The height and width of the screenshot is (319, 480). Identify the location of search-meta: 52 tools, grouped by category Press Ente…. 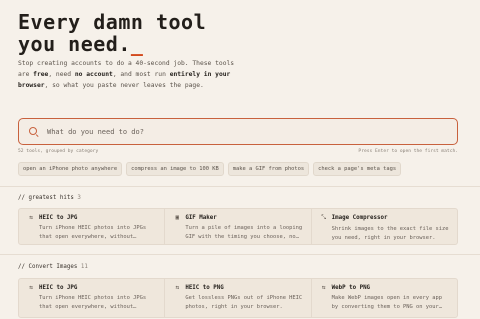
(238, 151).